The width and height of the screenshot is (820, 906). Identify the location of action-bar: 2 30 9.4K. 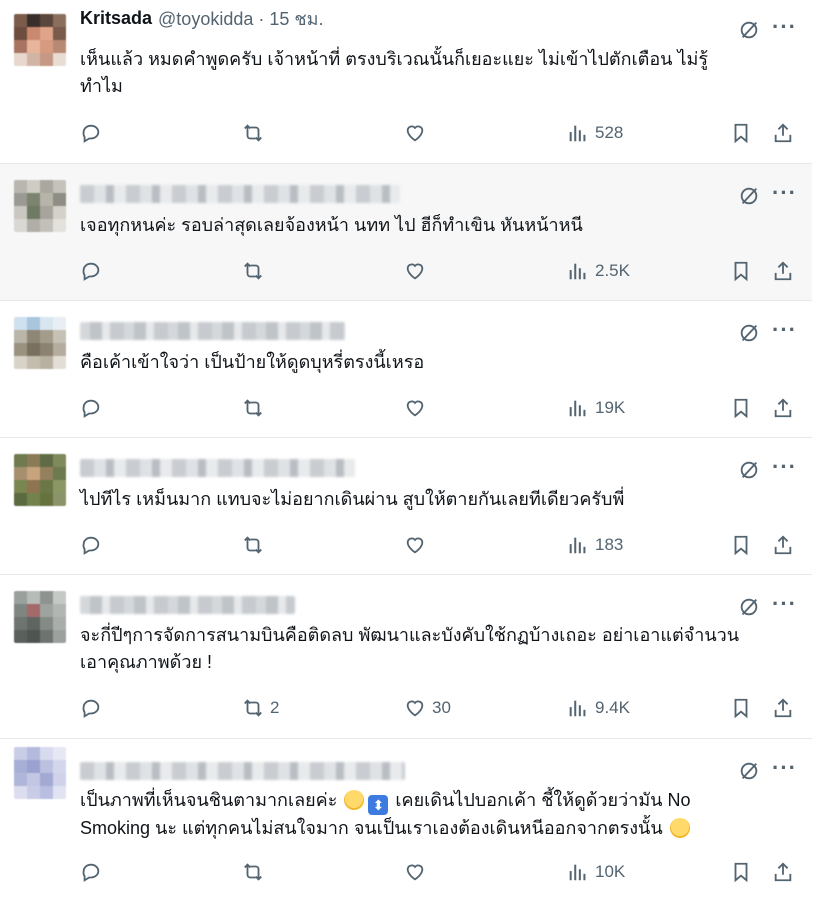
(441, 708).